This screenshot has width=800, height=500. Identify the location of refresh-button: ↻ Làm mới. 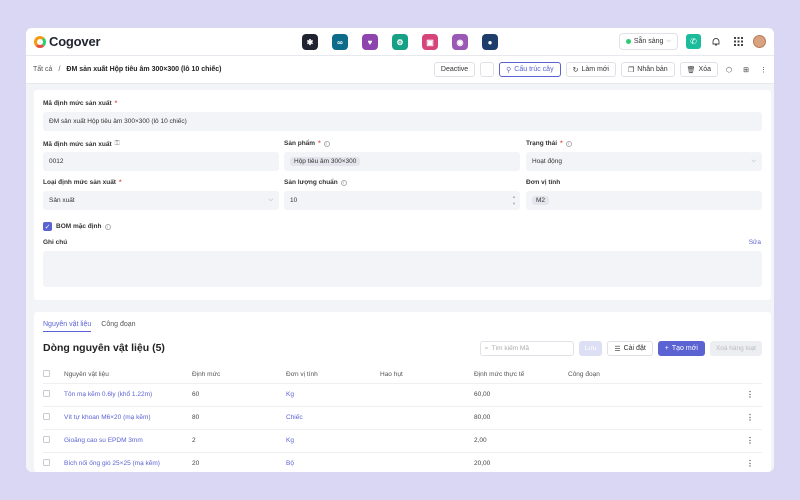
(590, 69).